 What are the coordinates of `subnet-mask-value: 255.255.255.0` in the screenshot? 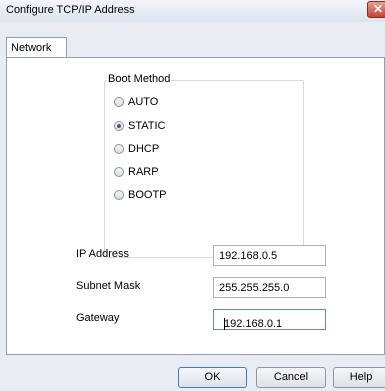 It's located at (254, 288).